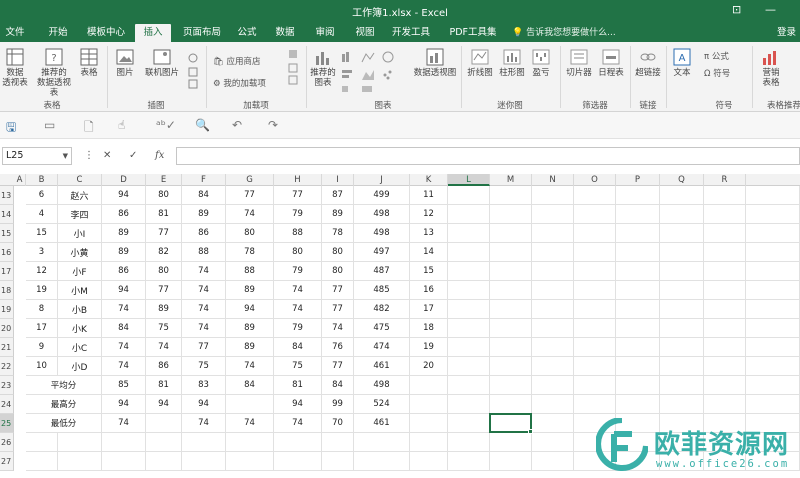  I want to click on picture-button: 图片, so click(125, 63).